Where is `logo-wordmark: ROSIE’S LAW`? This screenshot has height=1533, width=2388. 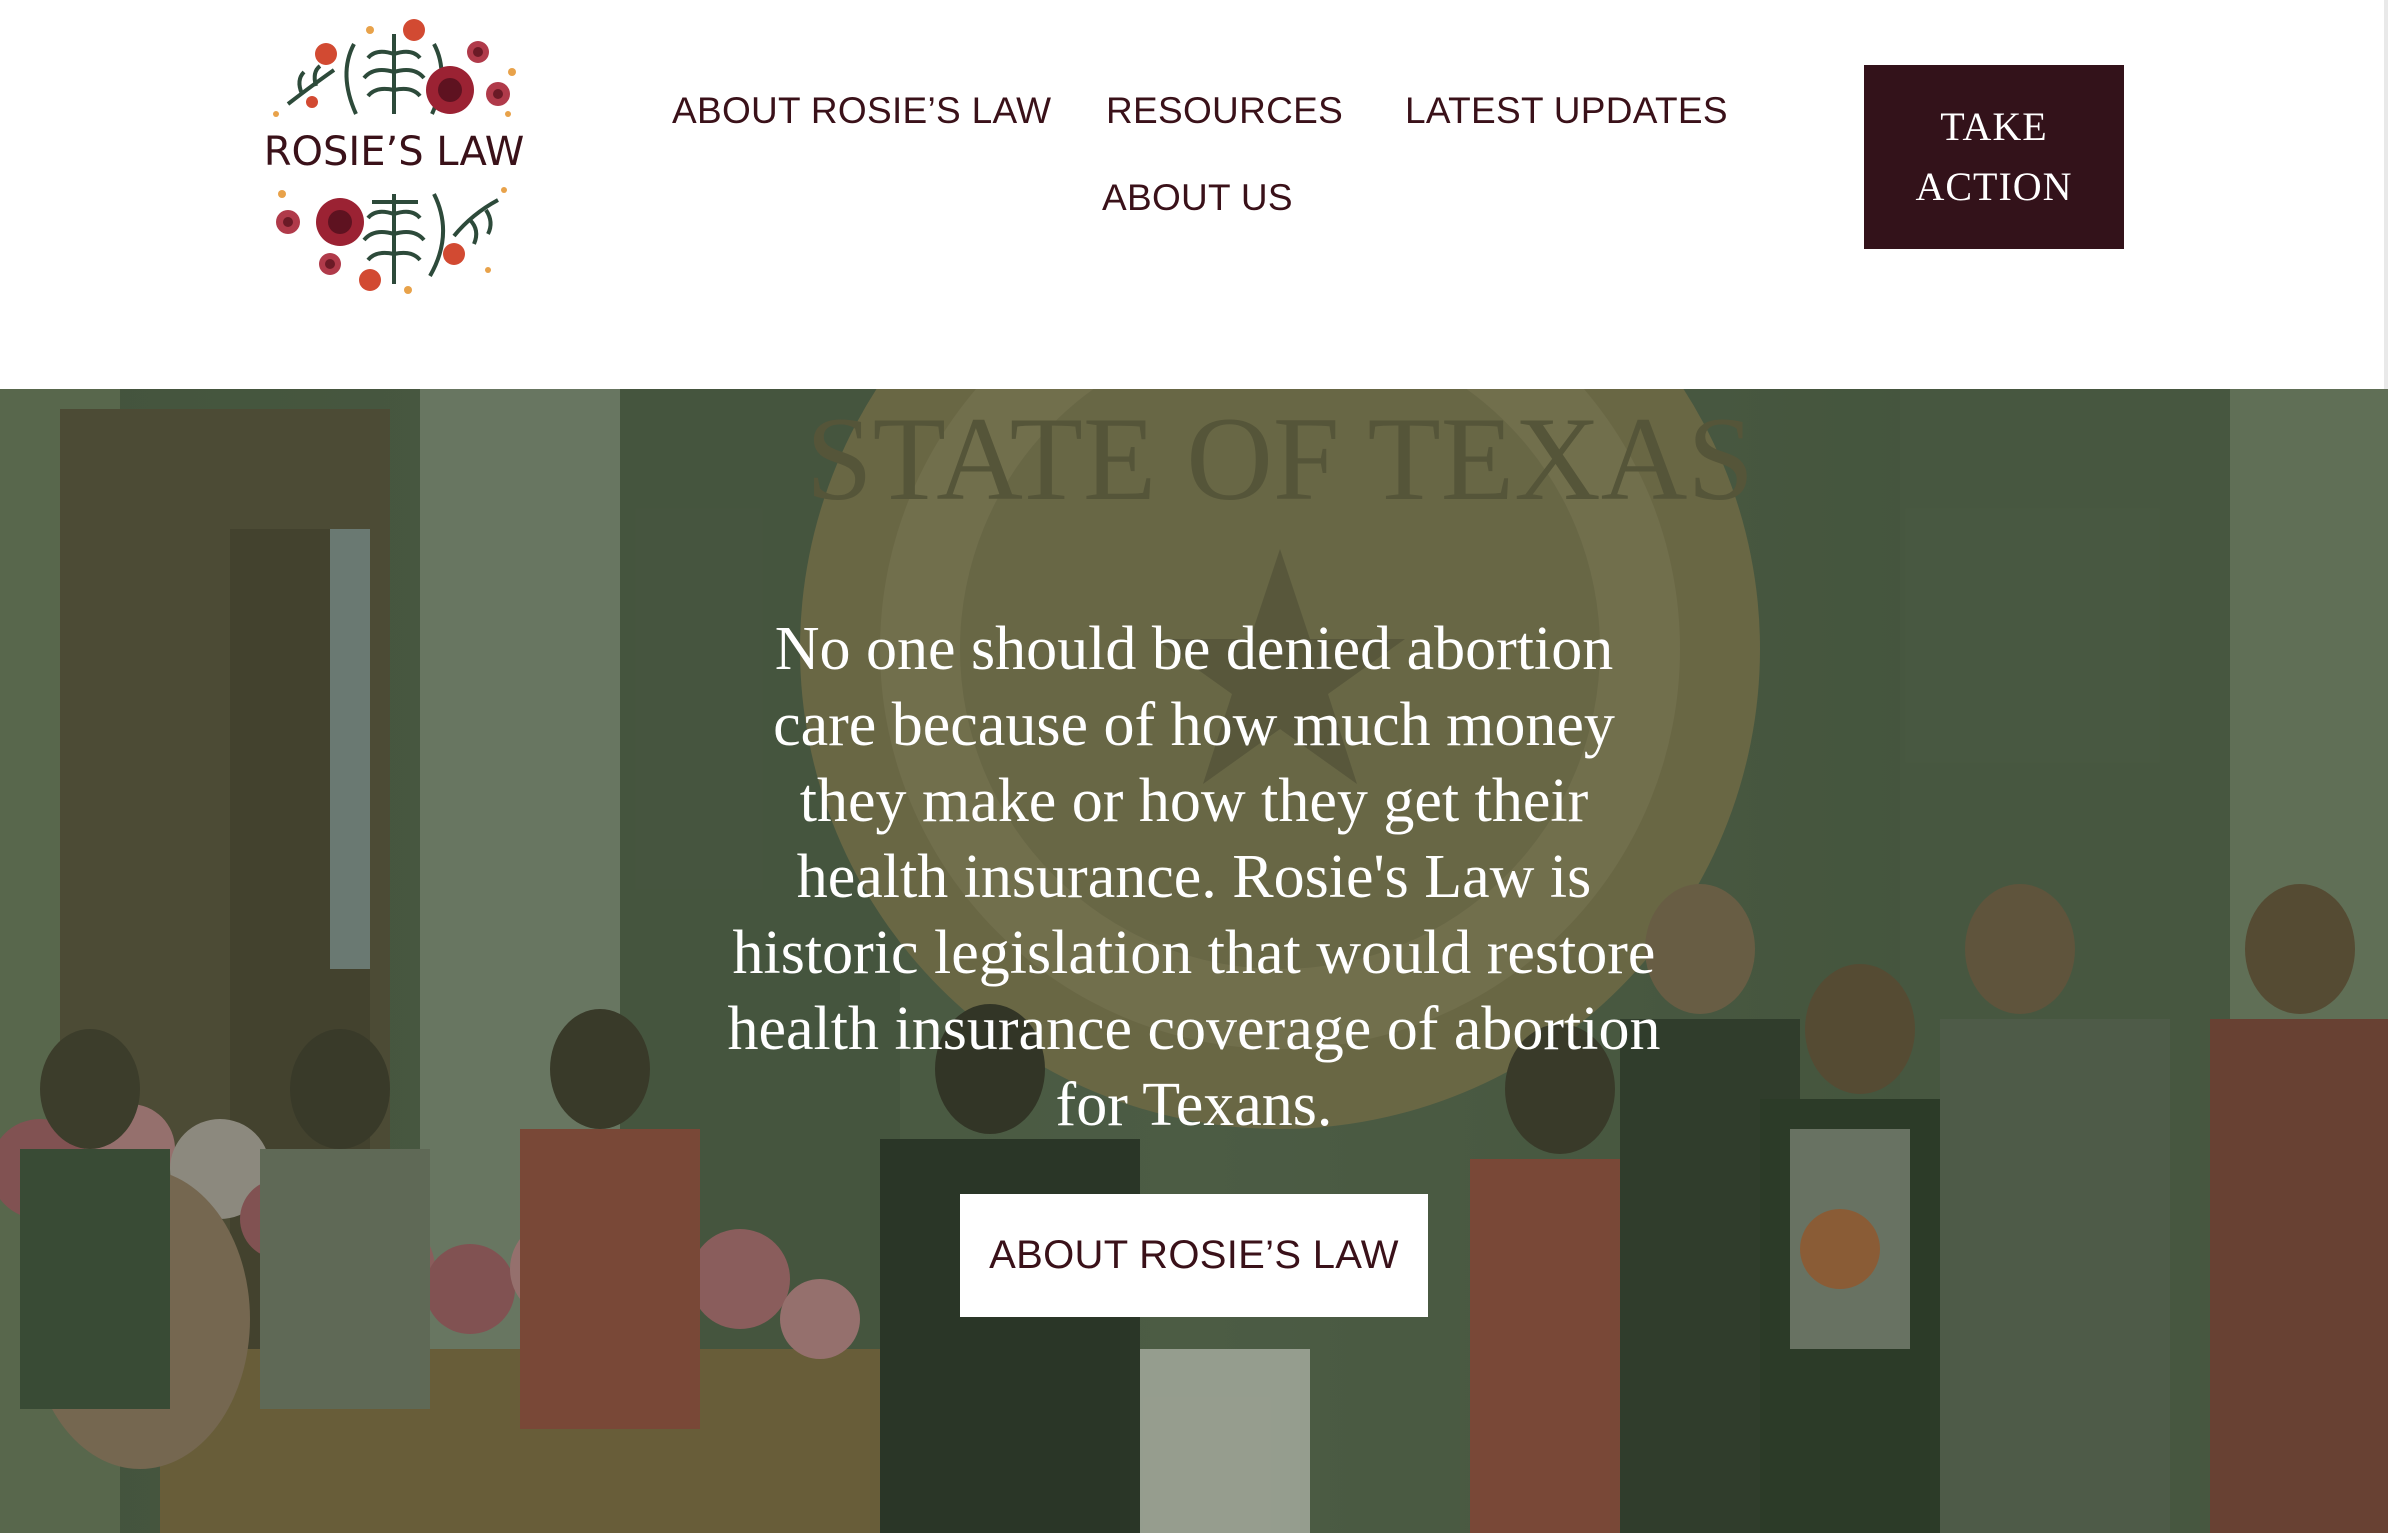 logo-wordmark: ROSIE’S LAW is located at coordinates (394, 152).